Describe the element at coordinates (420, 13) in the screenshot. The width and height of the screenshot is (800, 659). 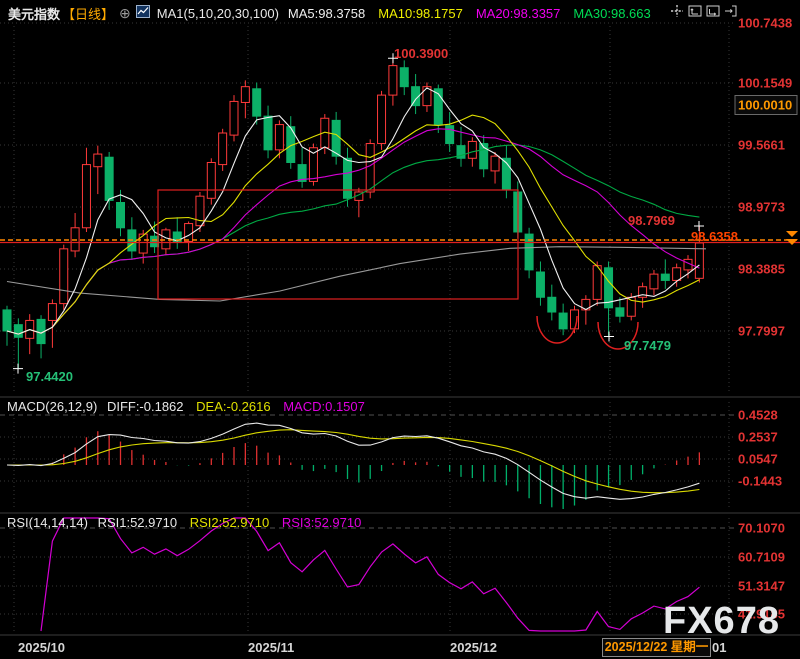
I see `ma10-value: MA10:98.1757` at that location.